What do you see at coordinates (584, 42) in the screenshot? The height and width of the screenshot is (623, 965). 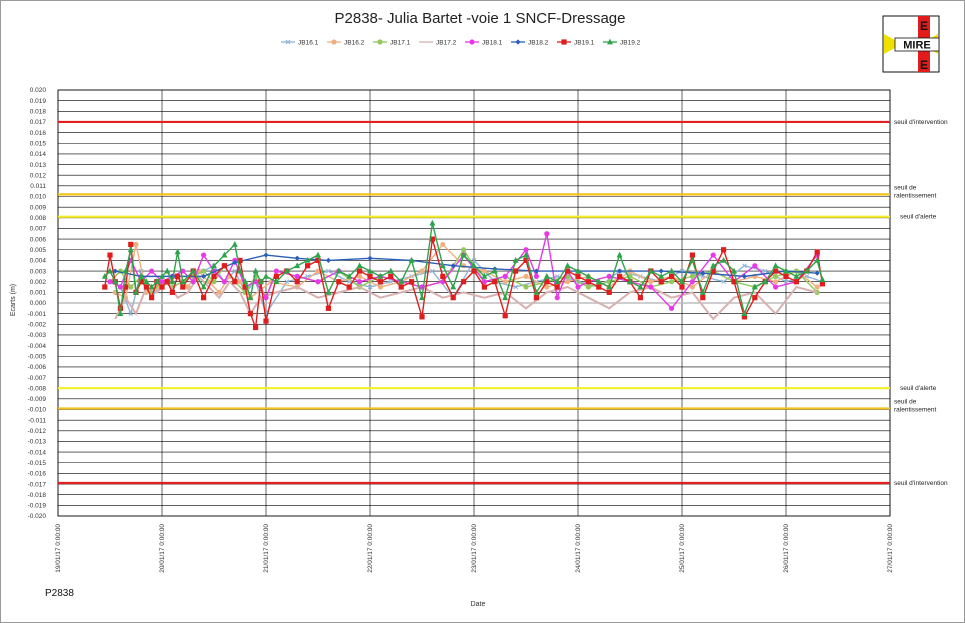 I see `legend-label: JB19.1` at bounding box center [584, 42].